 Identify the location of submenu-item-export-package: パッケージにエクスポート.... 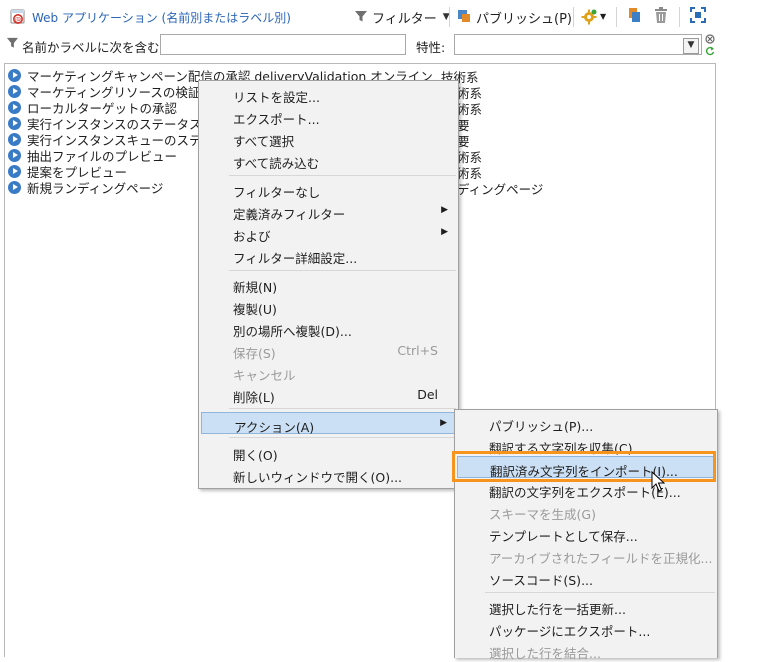
(586, 628).